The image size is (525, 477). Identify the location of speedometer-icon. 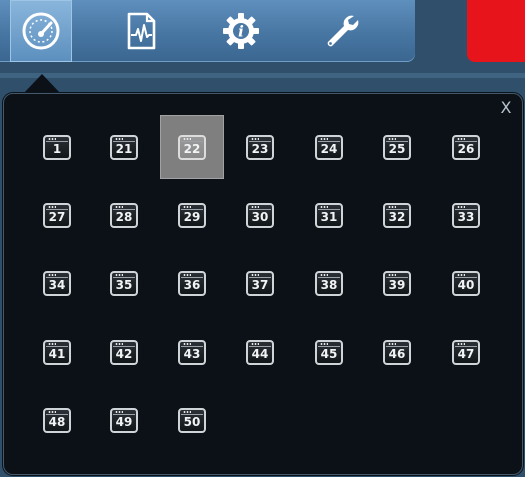
(41, 31).